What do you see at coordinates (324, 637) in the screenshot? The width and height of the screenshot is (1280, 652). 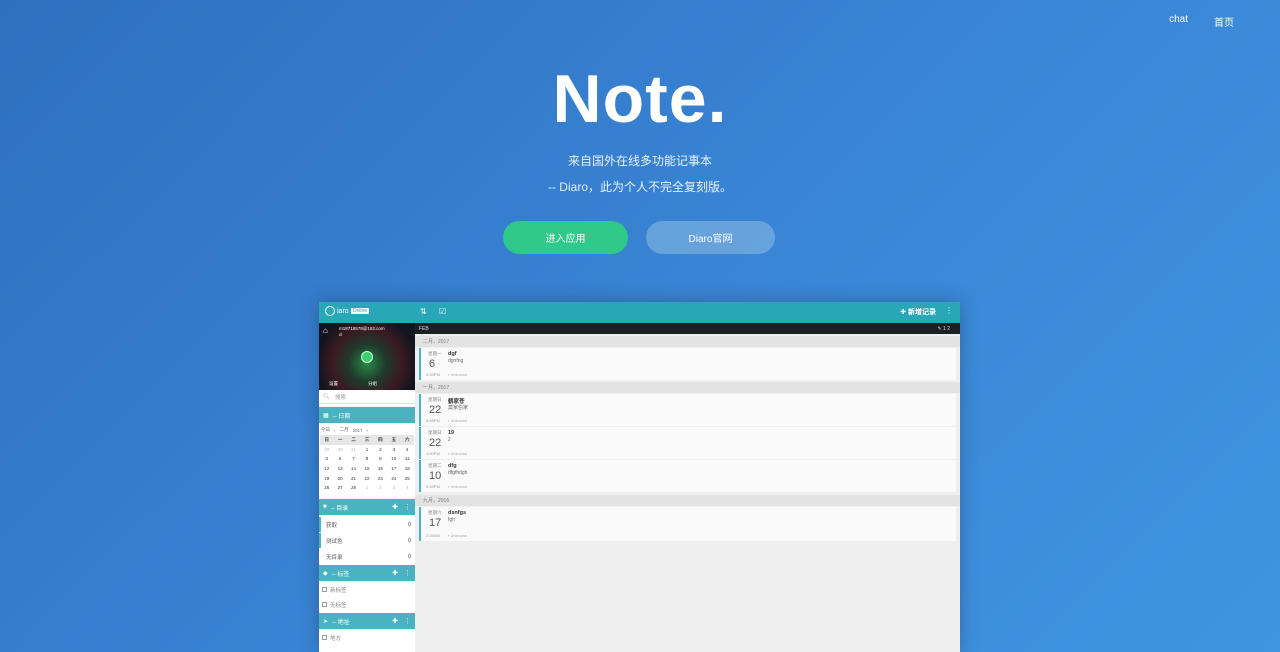 I see `location-checkbox` at bounding box center [324, 637].